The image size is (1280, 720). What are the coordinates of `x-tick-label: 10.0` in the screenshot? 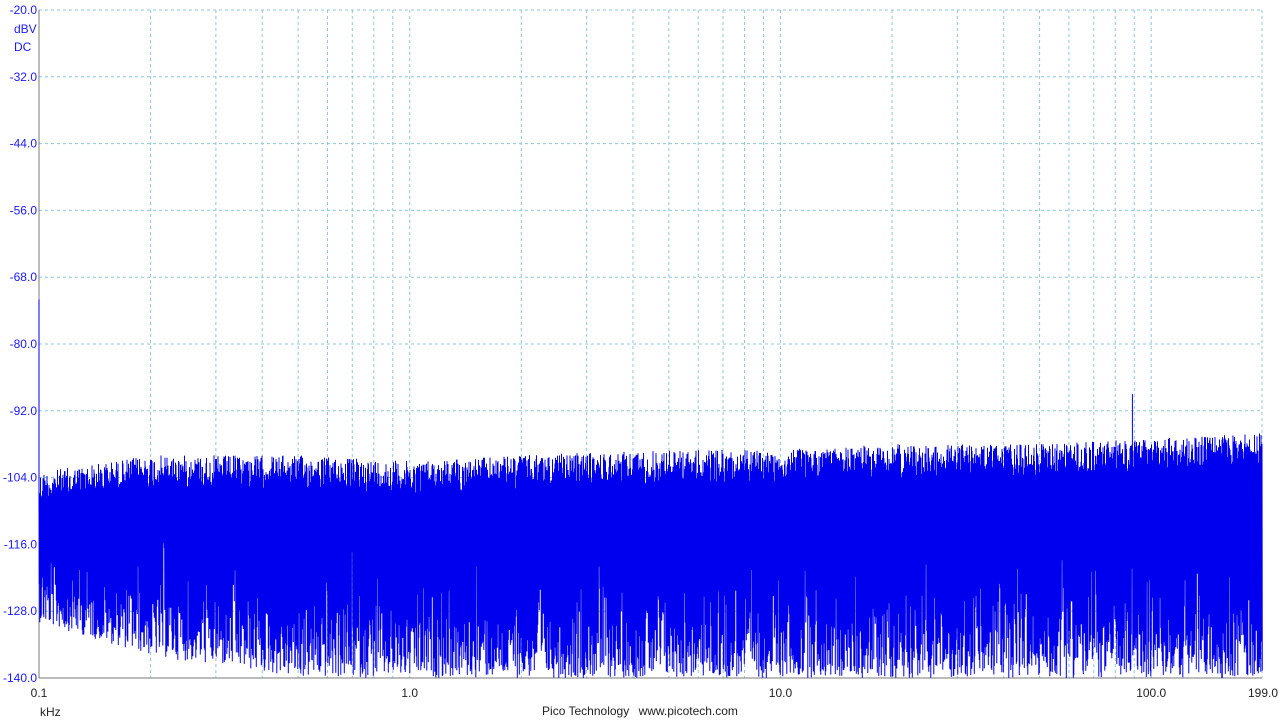 It's located at (781, 693).